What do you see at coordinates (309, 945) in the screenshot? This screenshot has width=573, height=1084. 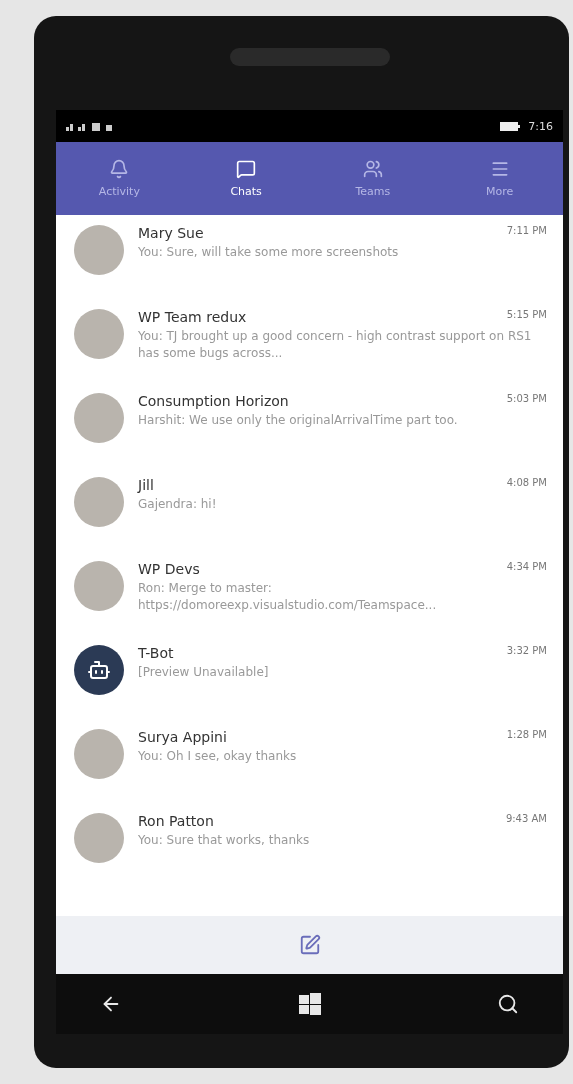 I see `pen-on-square-icon` at bounding box center [309, 945].